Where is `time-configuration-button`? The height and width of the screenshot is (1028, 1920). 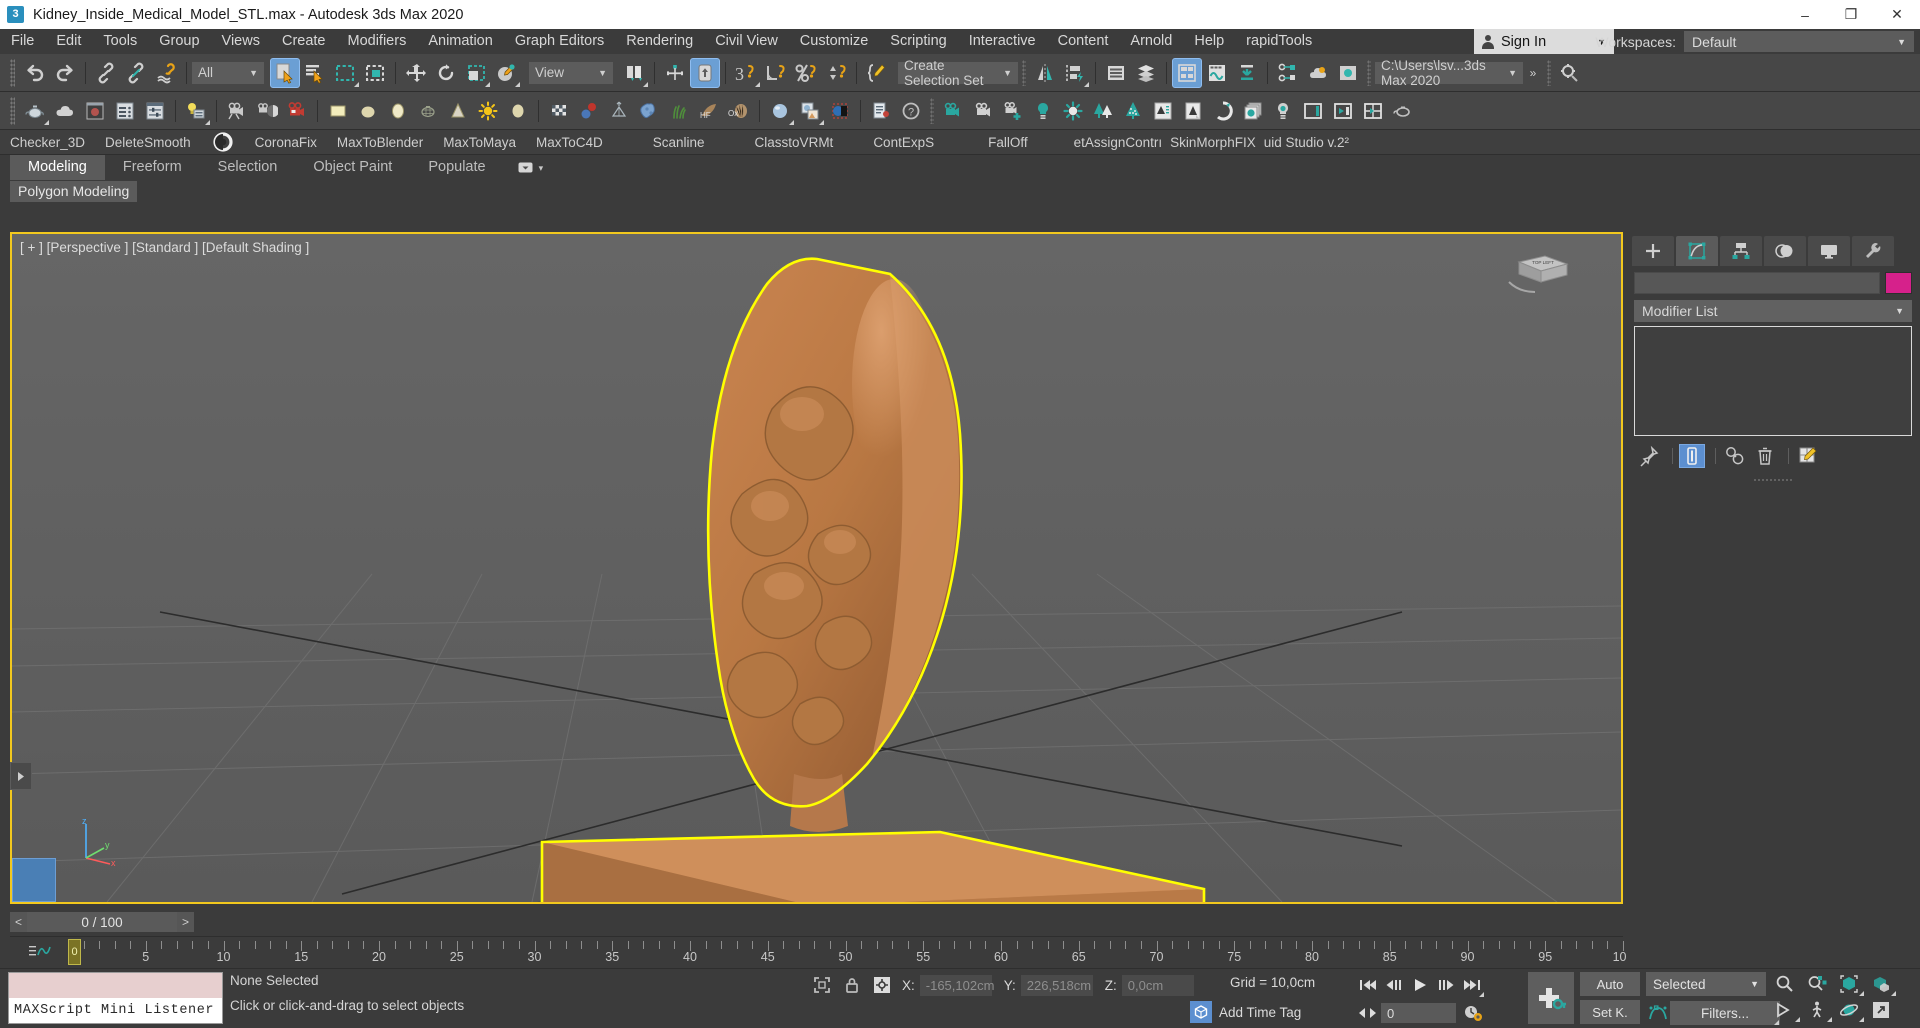 time-configuration-button is located at coordinates (1473, 1013).